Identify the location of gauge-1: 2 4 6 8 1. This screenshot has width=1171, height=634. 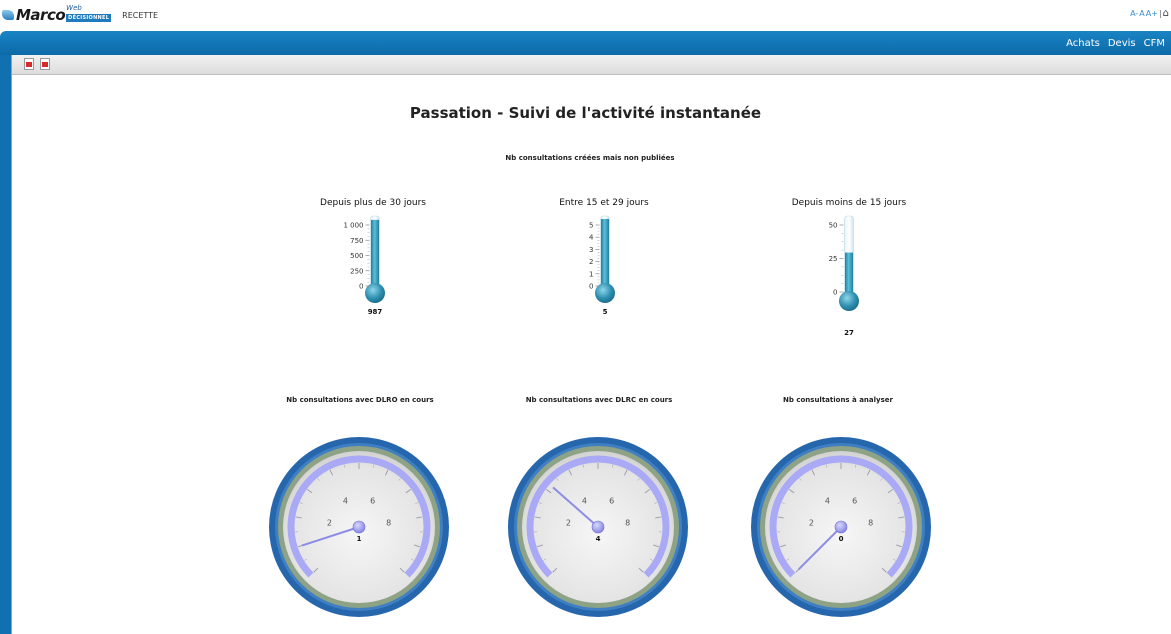
(359, 527).